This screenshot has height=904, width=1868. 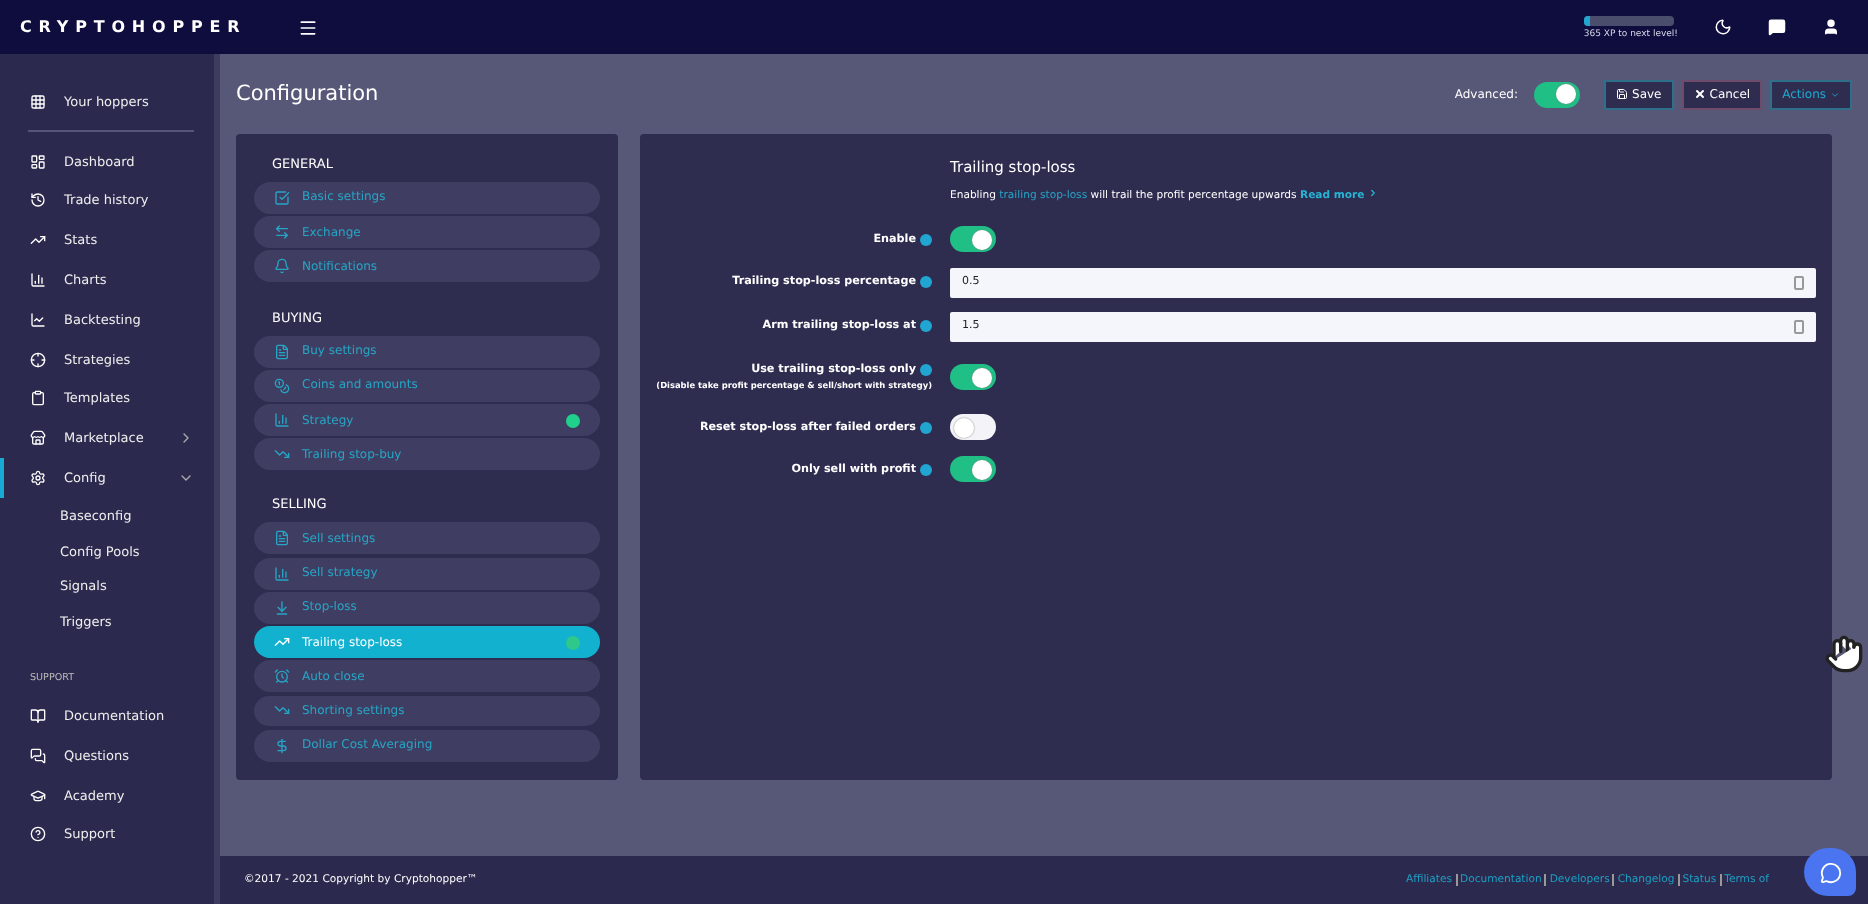 What do you see at coordinates (38, 359) in the screenshot?
I see `crosshair-icon` at bounding box center [38, 359].